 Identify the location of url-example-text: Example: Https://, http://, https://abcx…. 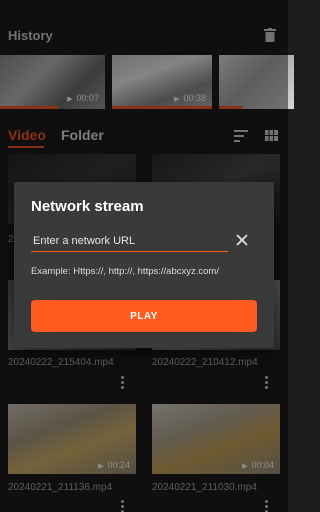
(125, 271).